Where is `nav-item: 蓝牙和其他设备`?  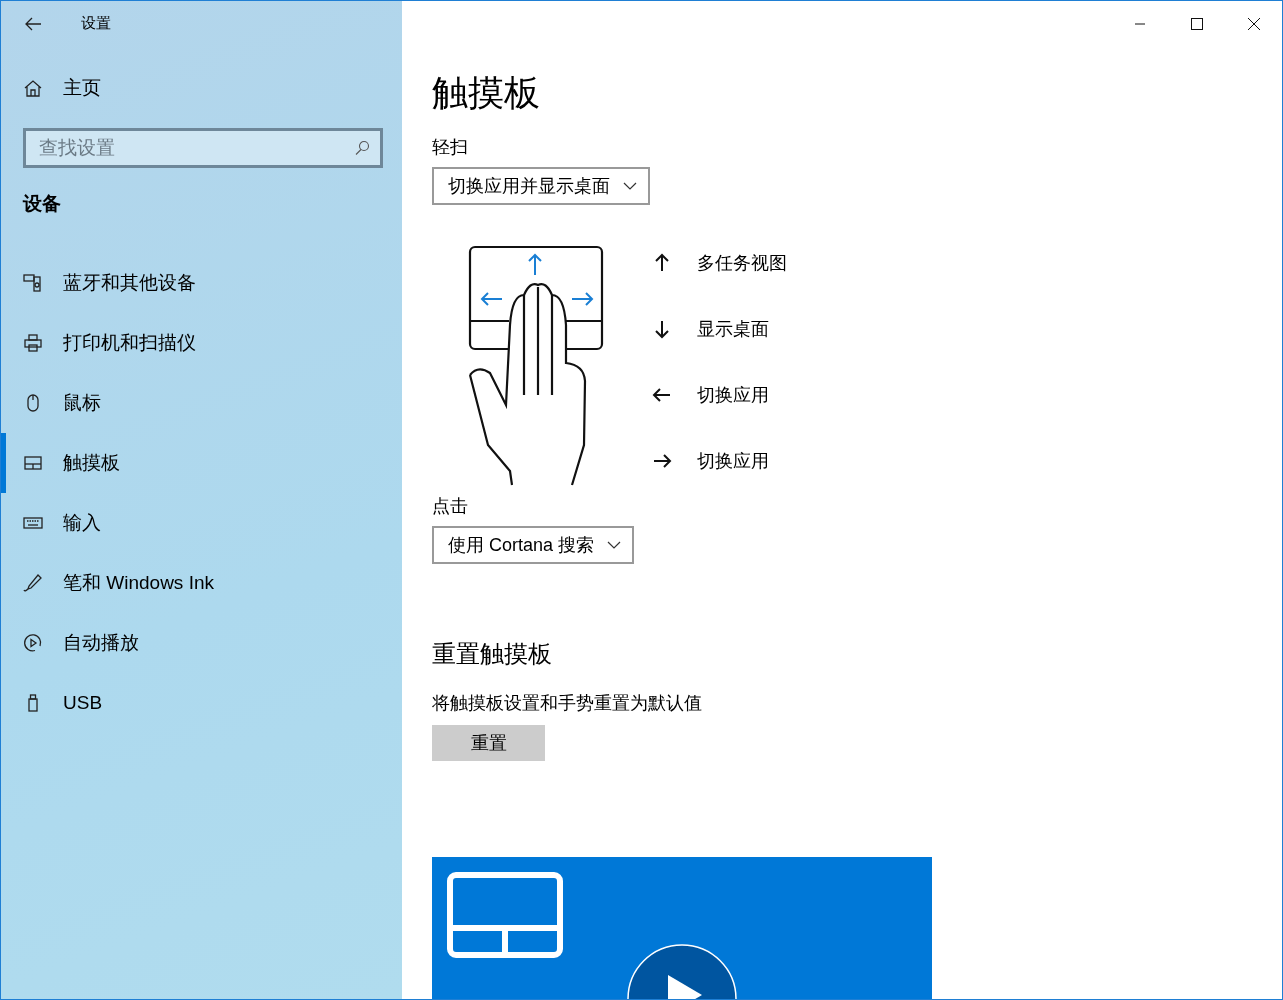 nav-item: 蓝牙和其他设备 is located at coordinates (201, 283).